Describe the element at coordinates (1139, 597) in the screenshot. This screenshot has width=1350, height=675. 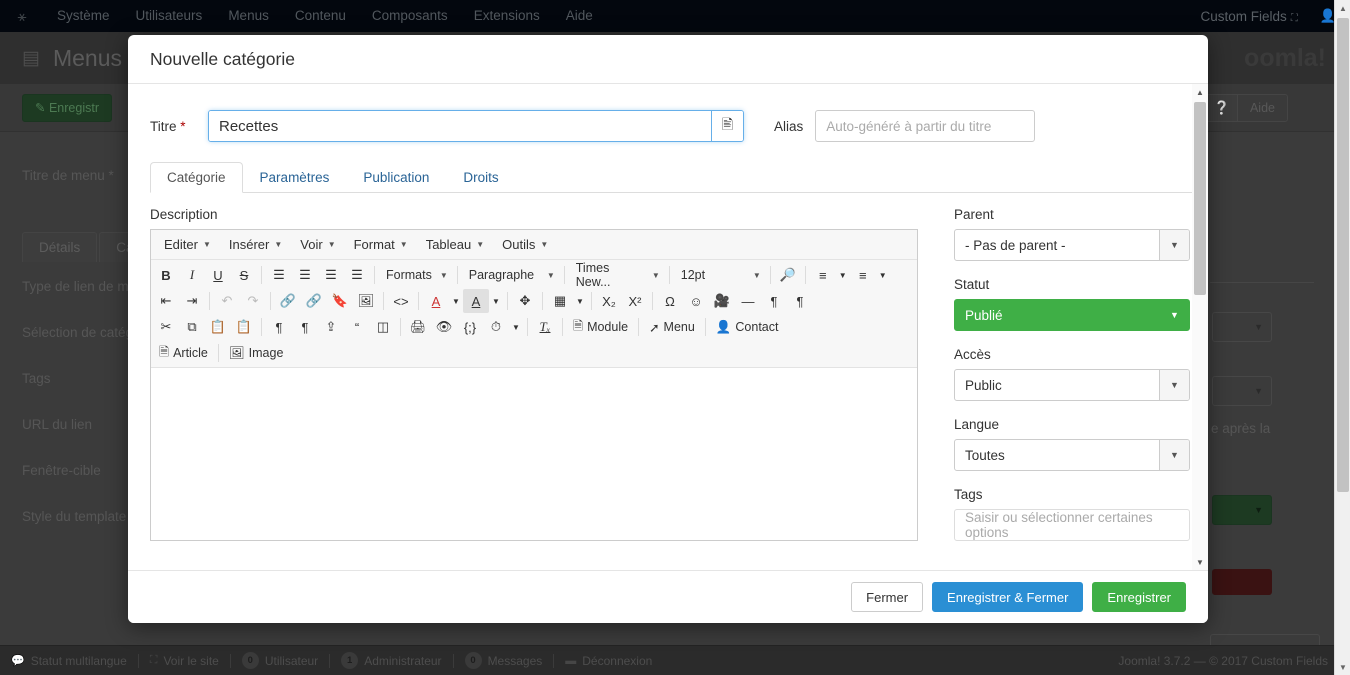
I see `save-button: Enregistrer` at that location.